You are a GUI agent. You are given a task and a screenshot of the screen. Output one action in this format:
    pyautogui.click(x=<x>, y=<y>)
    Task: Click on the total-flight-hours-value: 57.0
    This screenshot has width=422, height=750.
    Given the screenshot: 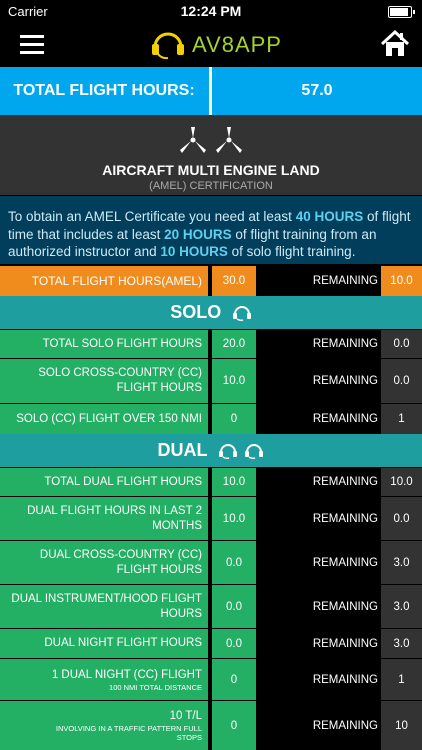 What is the action you would take?
    pyautogui.click(x=317, y=90)
    